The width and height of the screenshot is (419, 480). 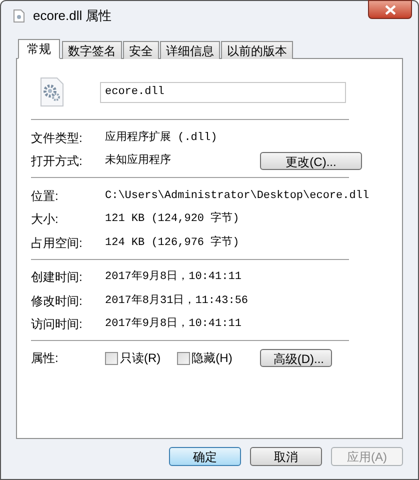 What do you see at coordinates (286, 456) in the screenshot?
I see `dialog-button: 取消` at bounding box center [286, 456].